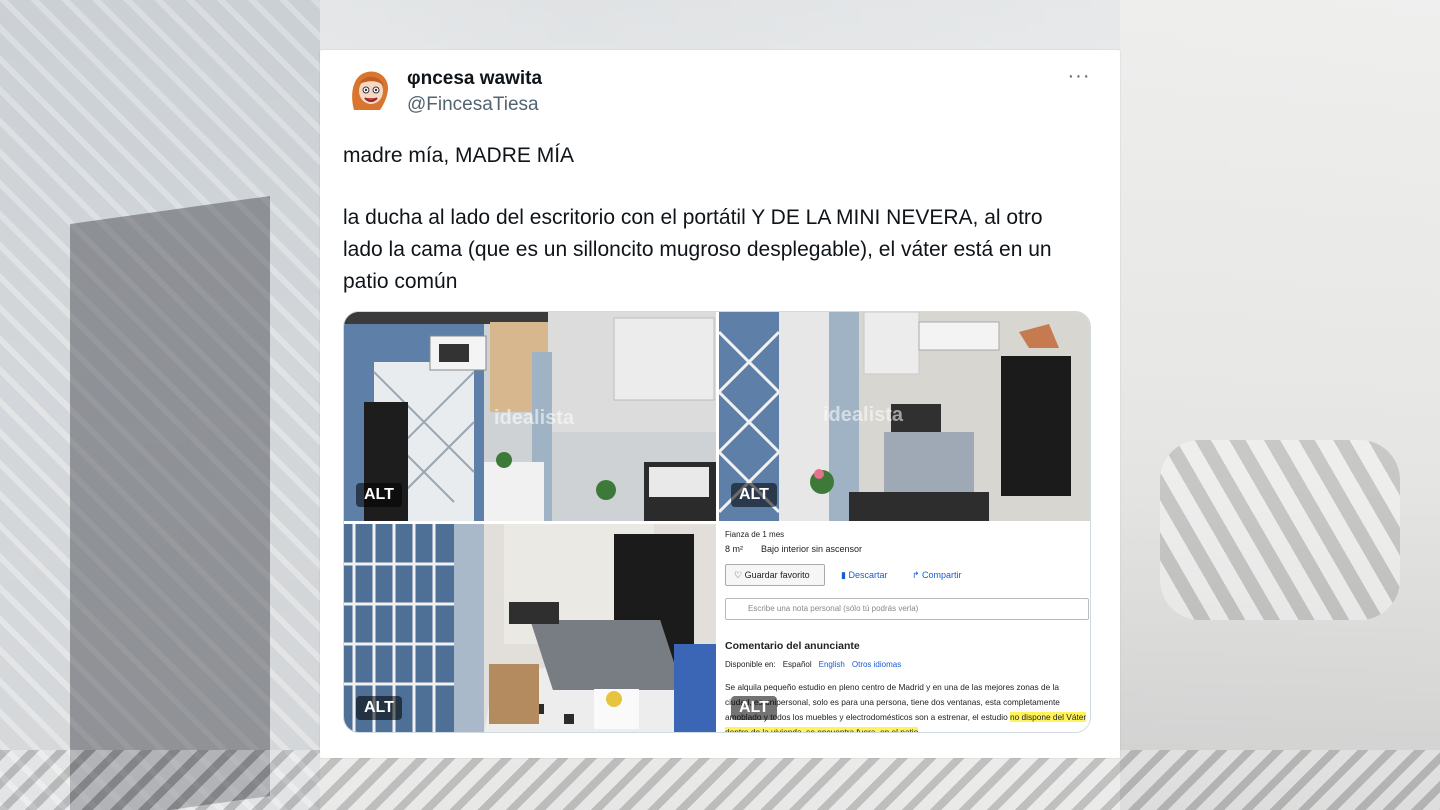 This screenshot has width=1440, height=810. What do you see at coordinates (812, 549) in the screenshot?
I see `listing-floor: Bajo interior sin ascensor` at bounding box center [812, 549].